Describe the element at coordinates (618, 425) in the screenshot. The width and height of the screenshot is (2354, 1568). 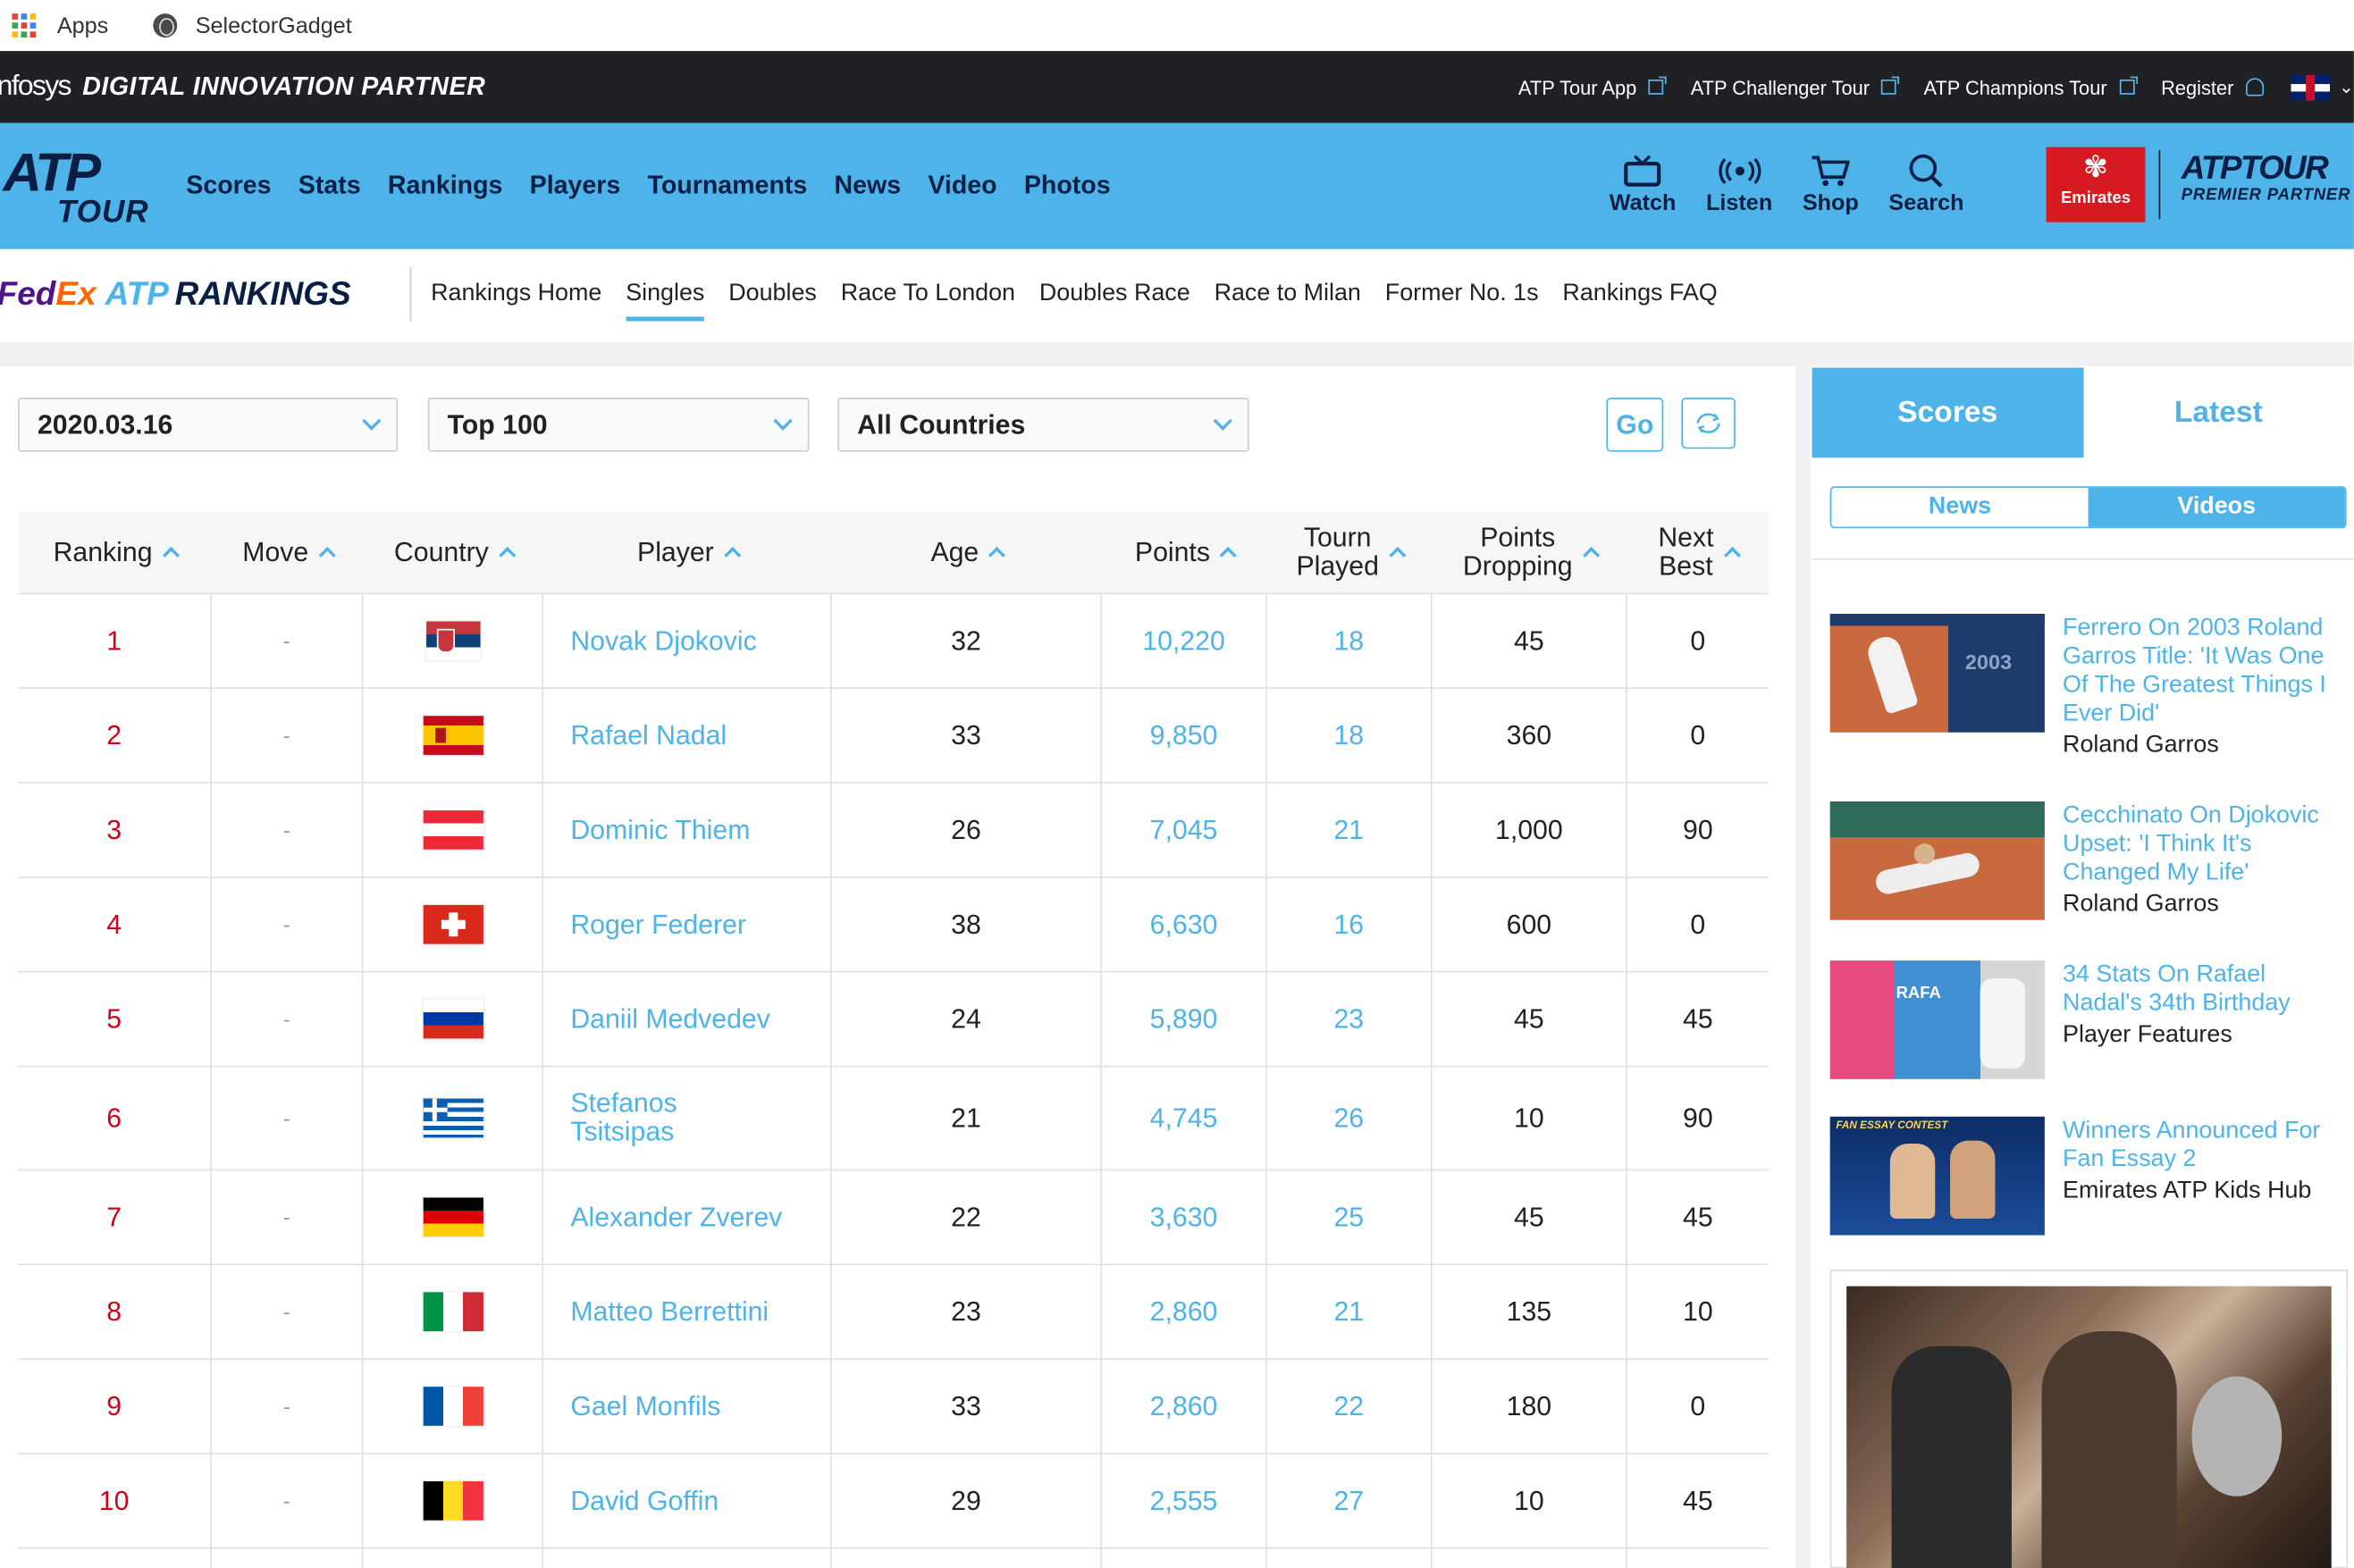
I see `range-select: Top 100` at that location.